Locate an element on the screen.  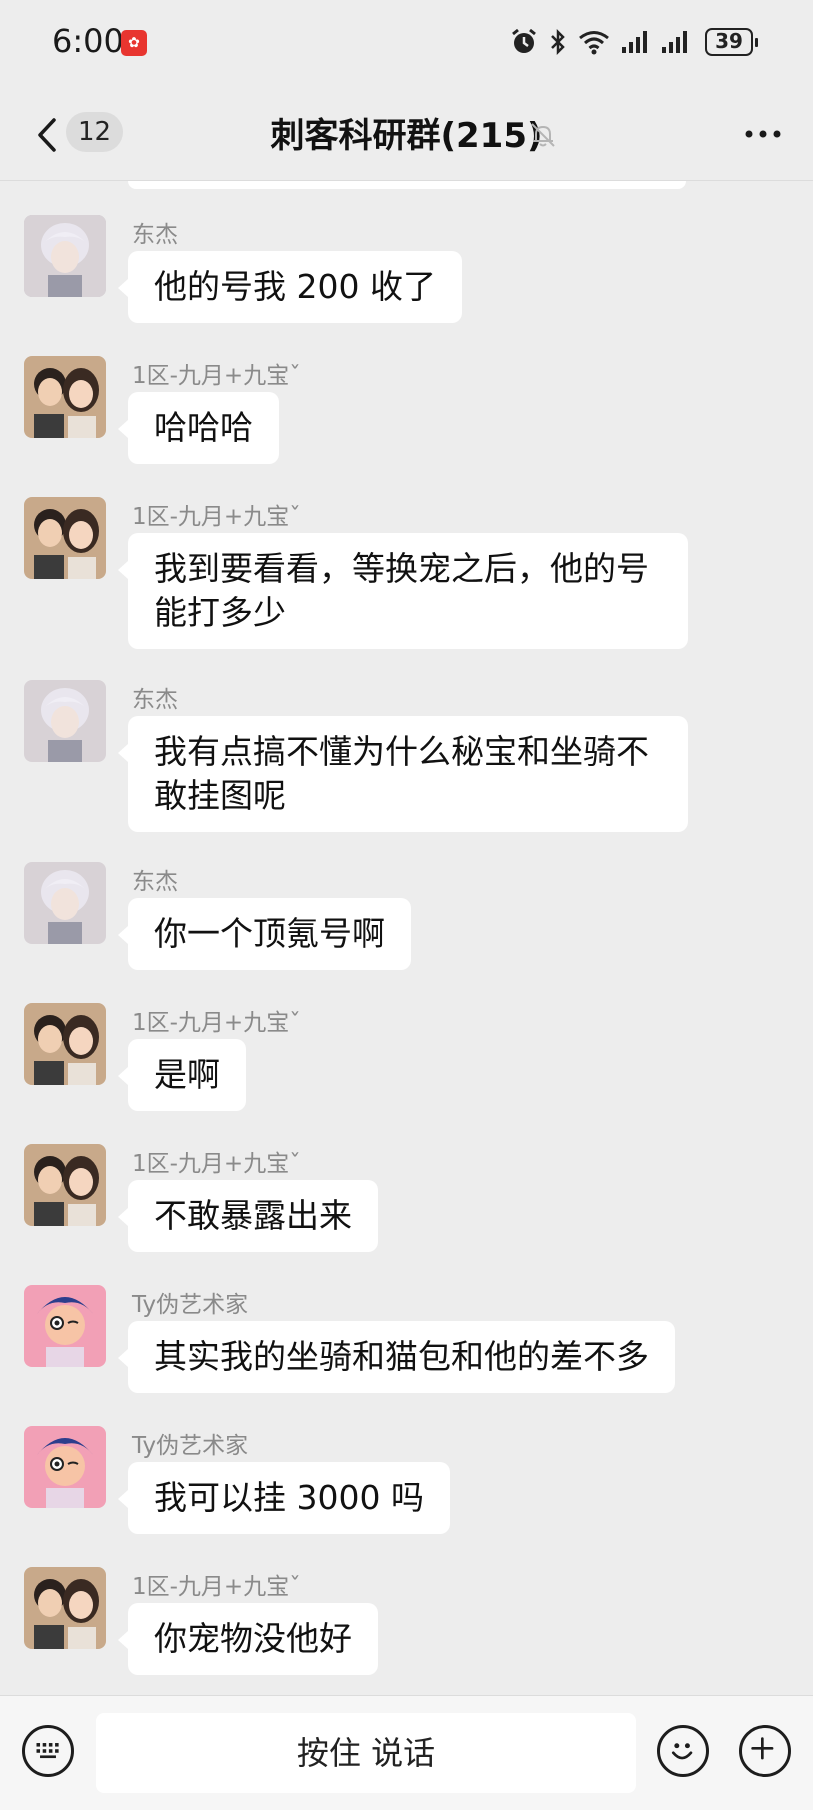
signal-icon is located at coordinates (634, 42).